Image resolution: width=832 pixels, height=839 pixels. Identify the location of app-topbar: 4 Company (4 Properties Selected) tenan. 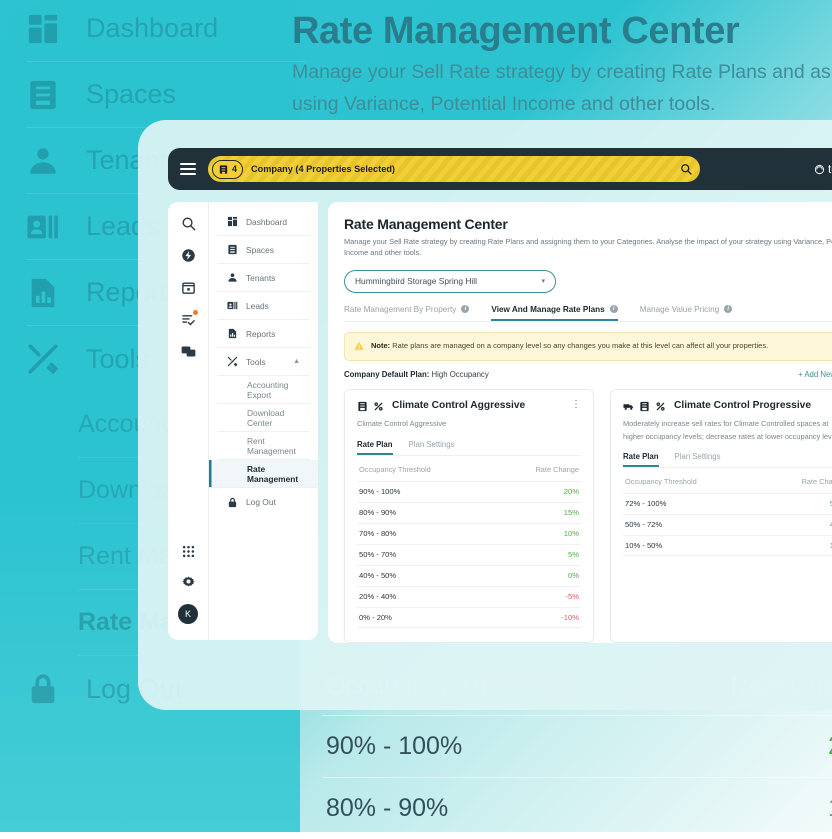
(500, 169).